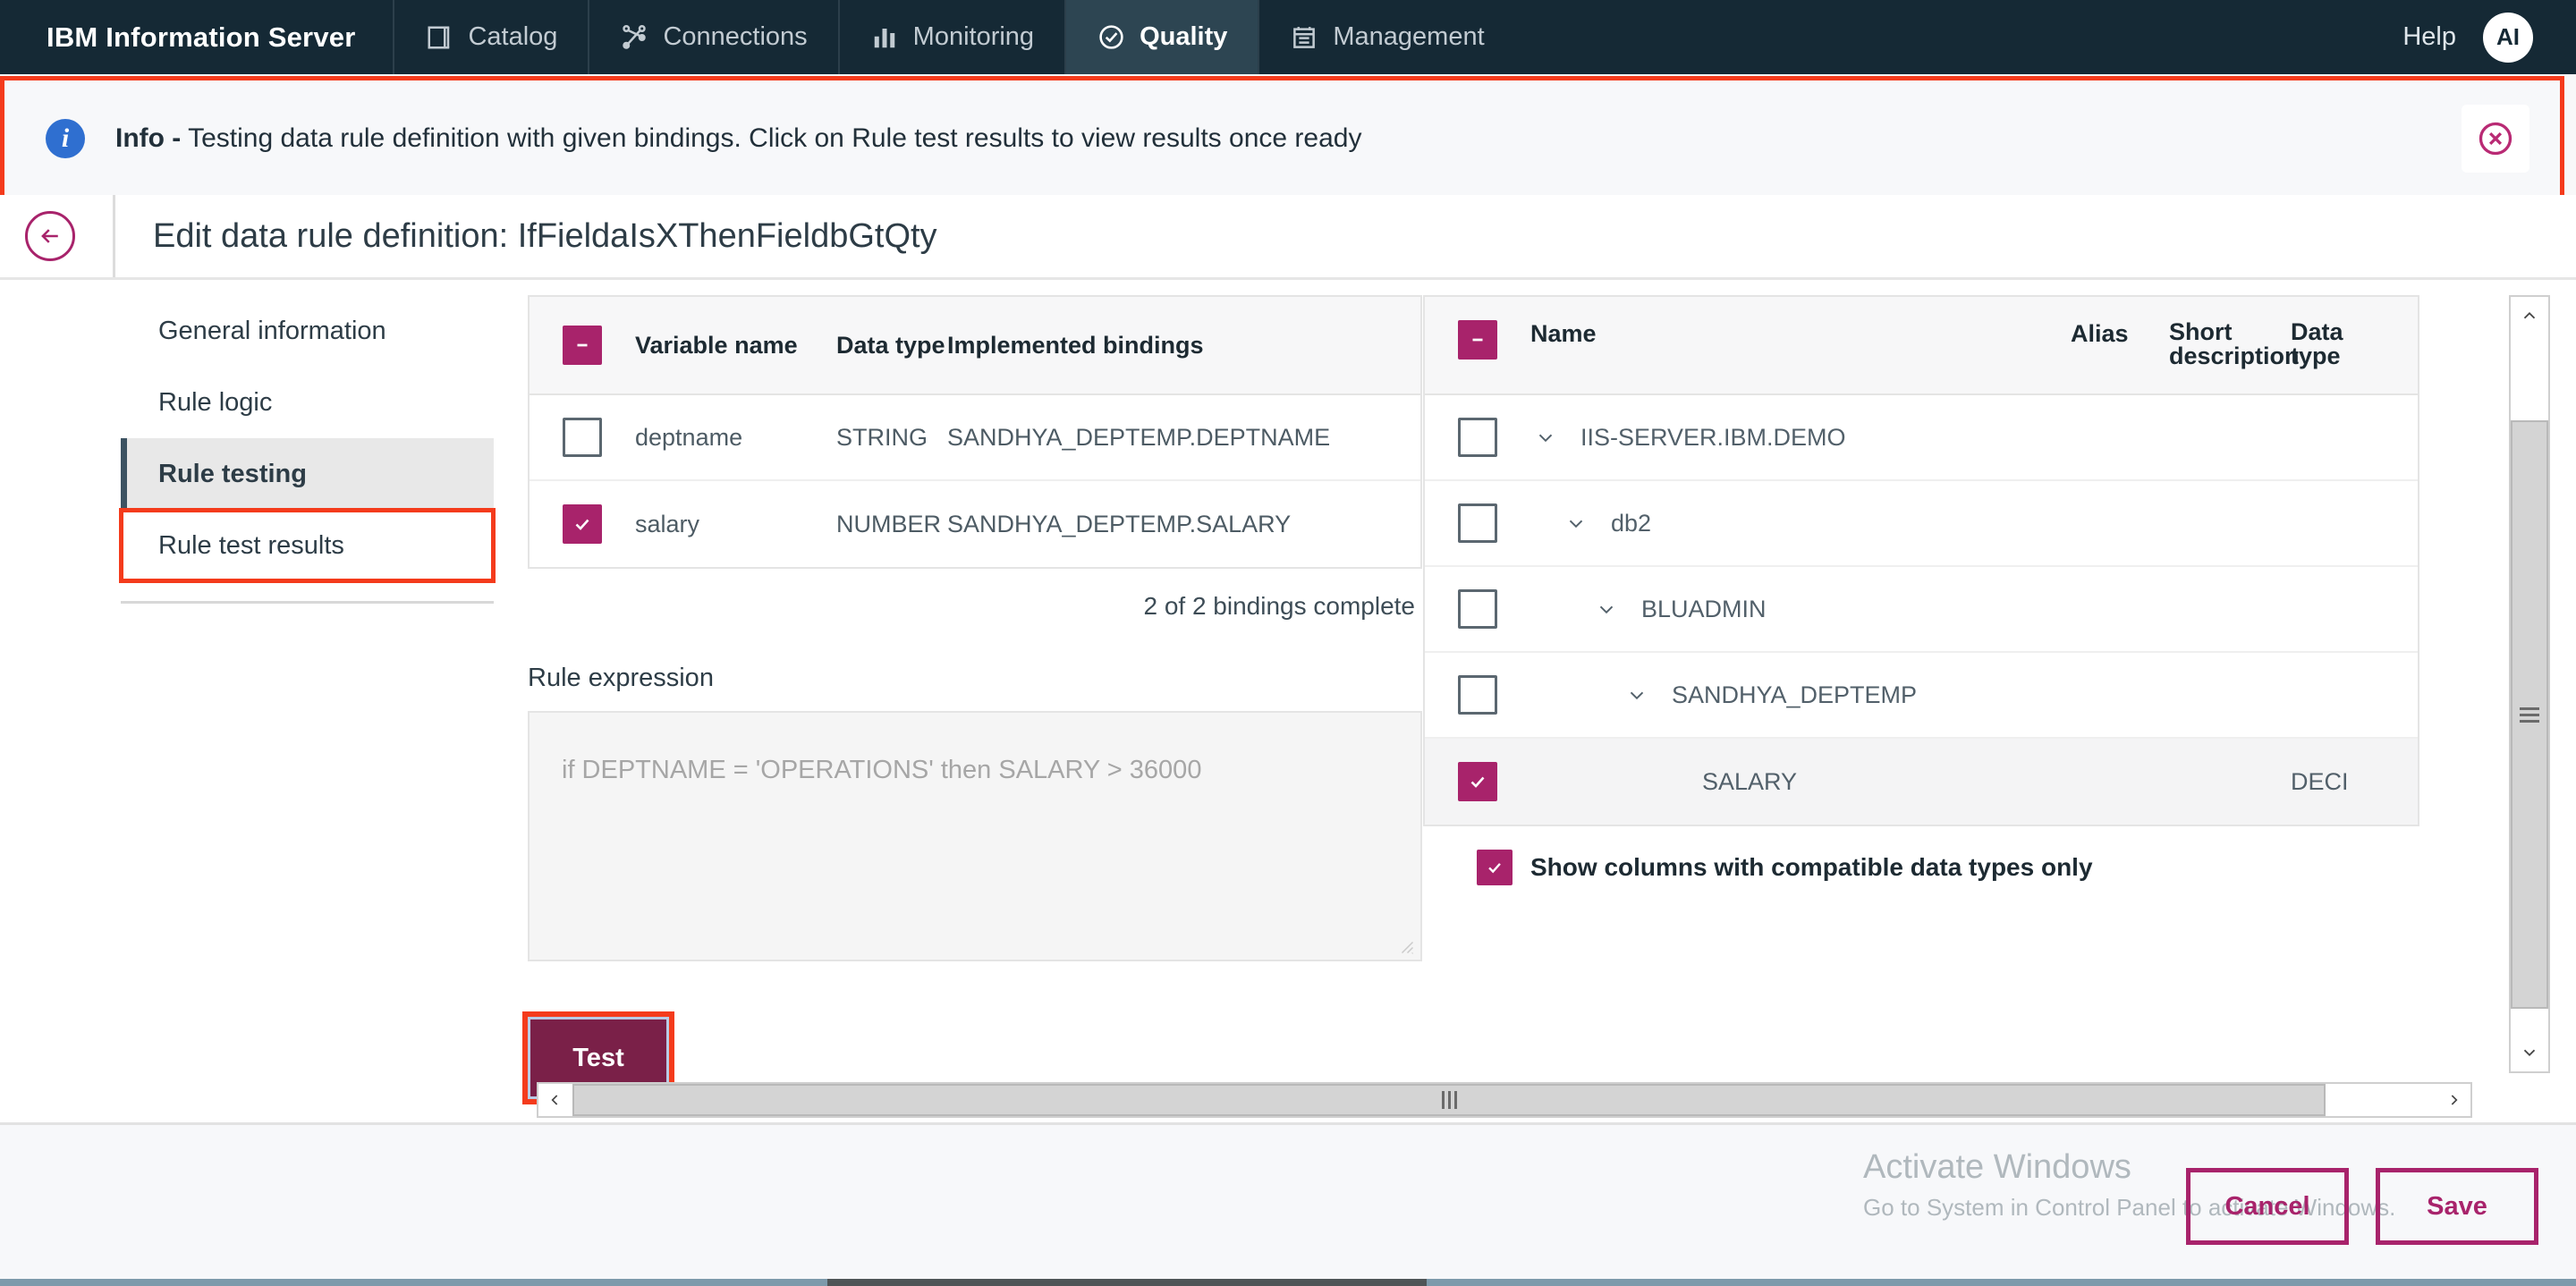  Describe the element at coordinates (307, 602) in the screenshot. I see `sidebar-divider` at that location.